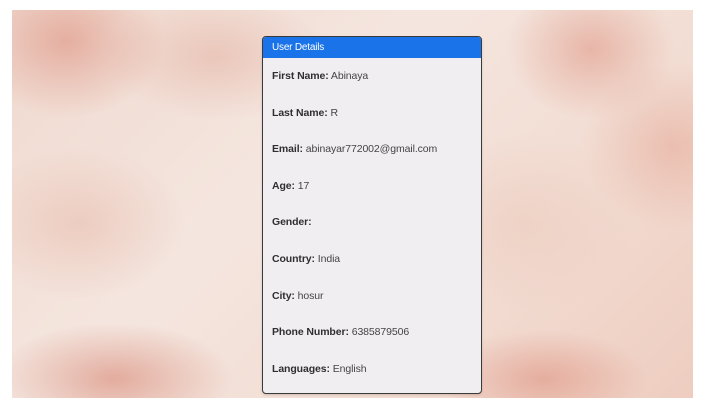 The width and height of the screenshot is (705, 408). What do you see at coordinates (283, 295) in the screenshot?
I see `field-label: City:` at bounding box center [283, 295].